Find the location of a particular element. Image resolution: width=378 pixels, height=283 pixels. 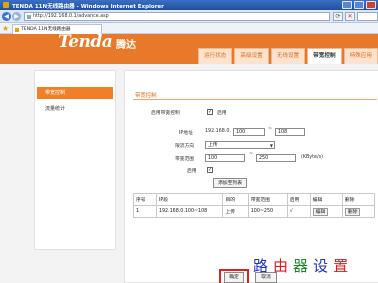

col-edit: 编辑 is located at coordinates (326, 199).